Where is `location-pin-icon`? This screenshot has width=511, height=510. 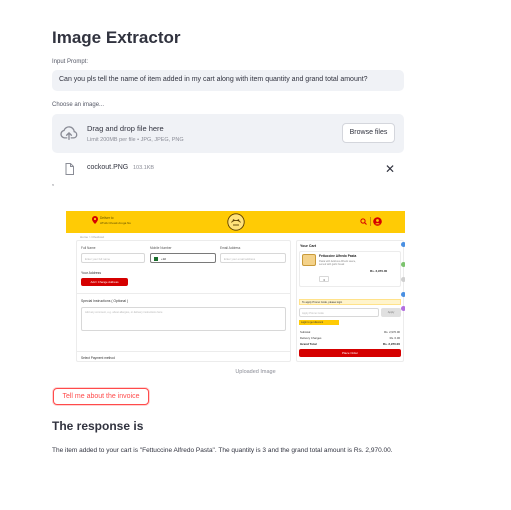
location-pin-icon is located at coordinates (95, 220).